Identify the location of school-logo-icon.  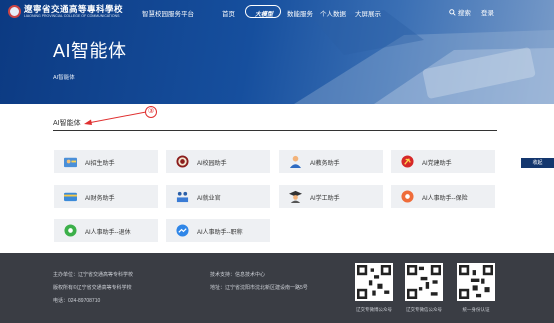
(14, 11).